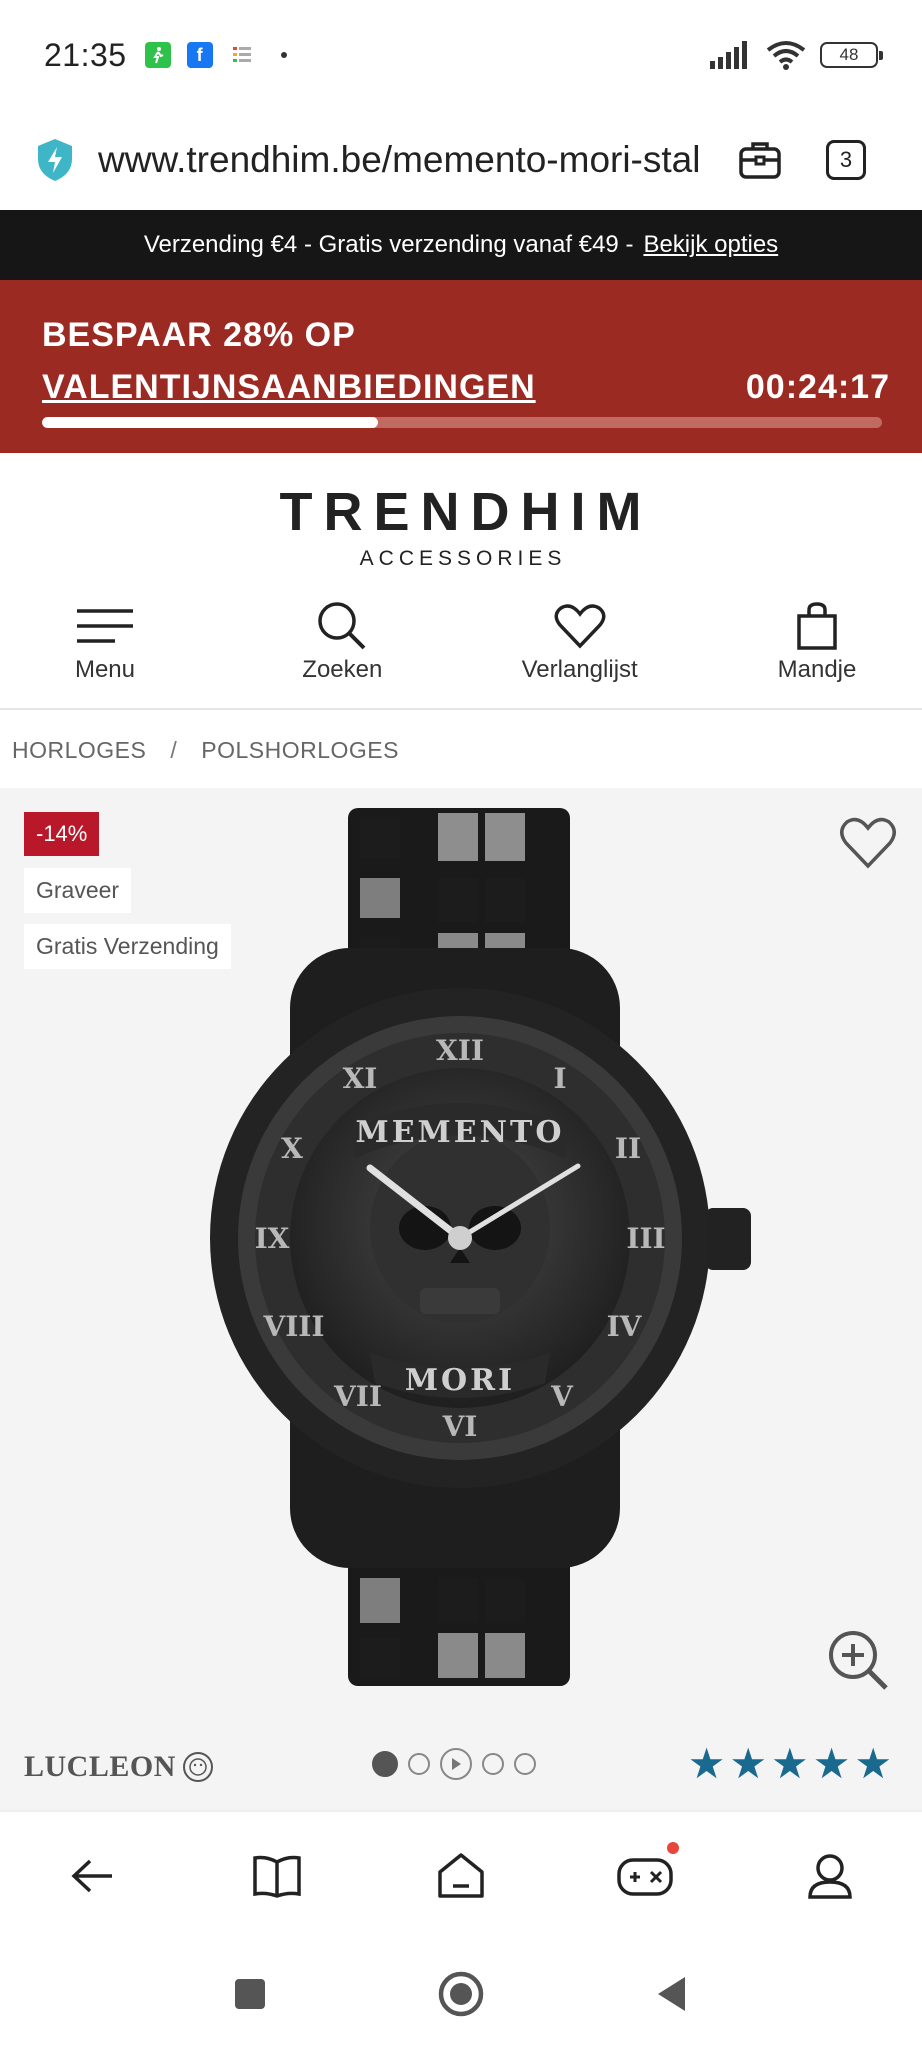 The image size is (922, 2048). What do you see at coordinates (105, 626) in the screenshot?
I see `hamburger-icon` at bounding box center [105, 626].